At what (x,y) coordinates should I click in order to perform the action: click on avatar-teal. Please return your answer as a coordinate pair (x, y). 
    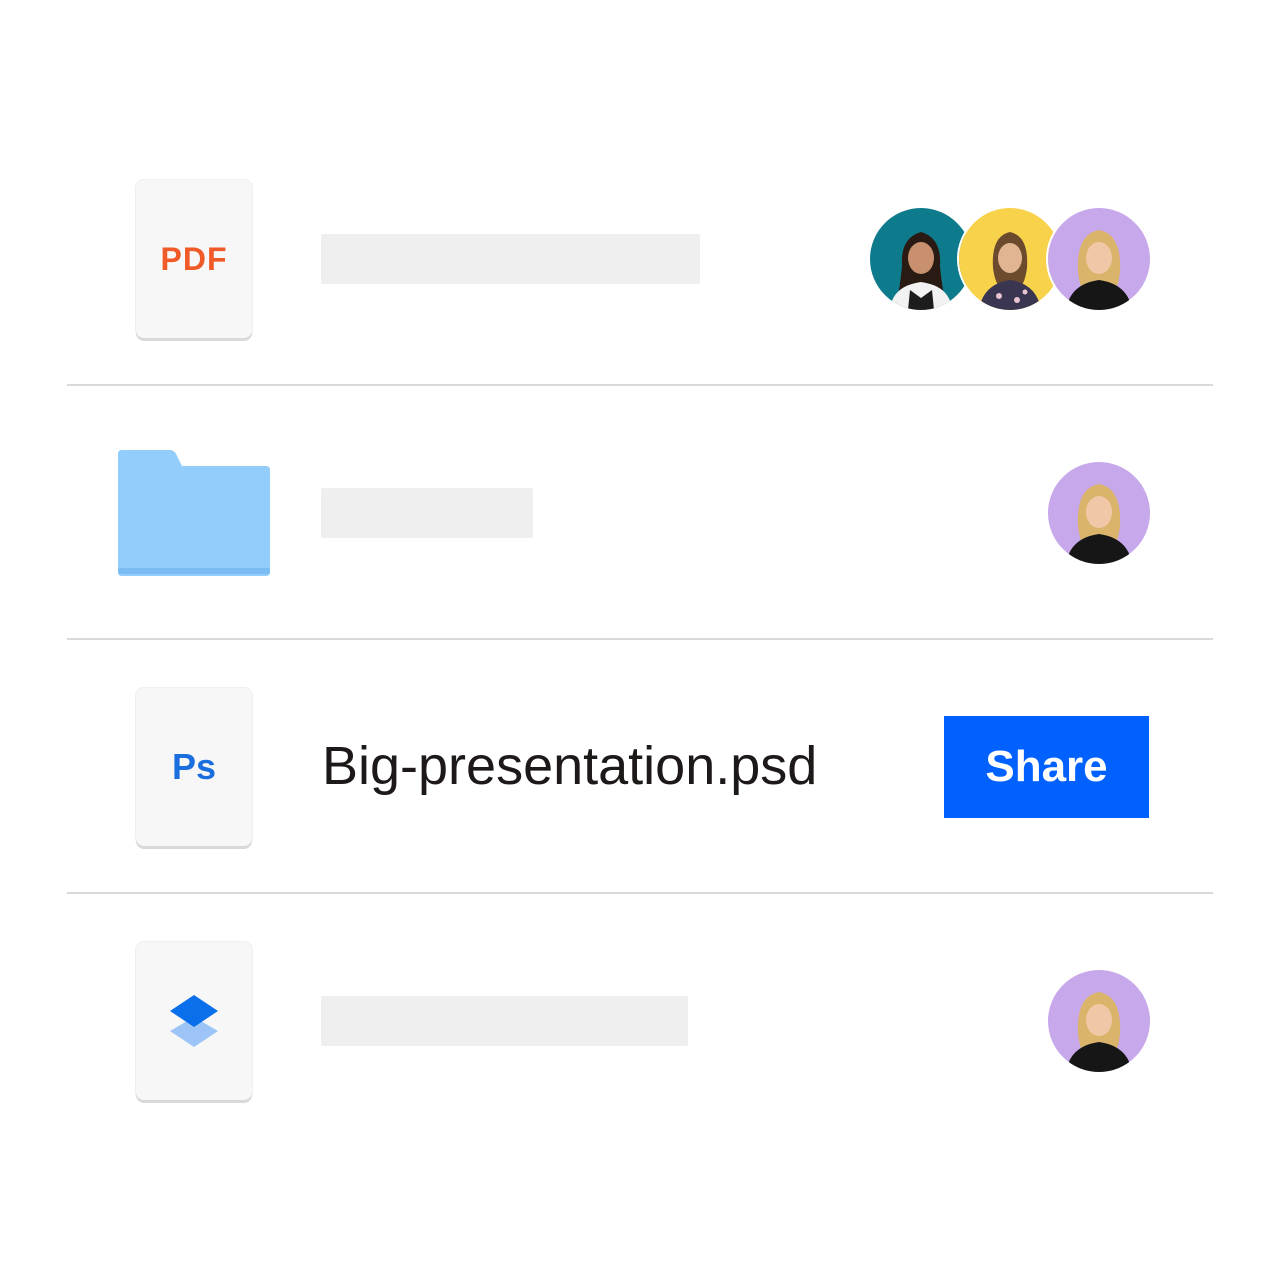
    Looking at the image, I should click on (921, 259).